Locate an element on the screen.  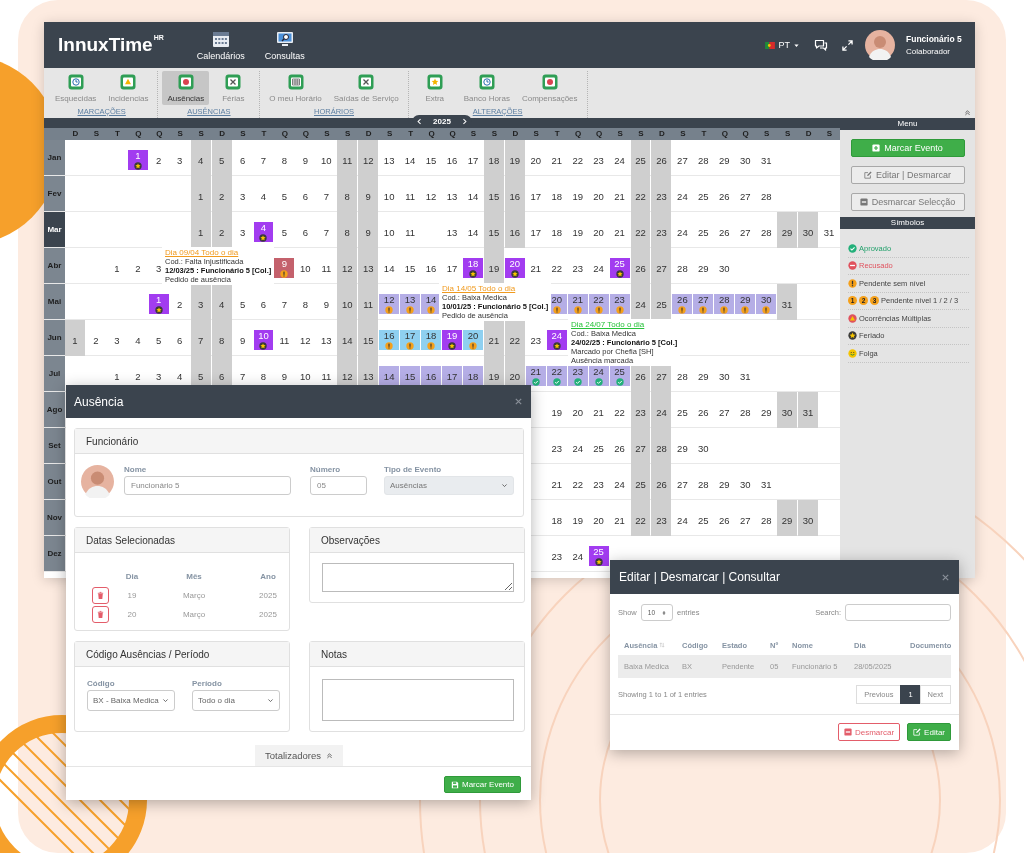
day-cell: 27 is located at coordinates (745, 230).